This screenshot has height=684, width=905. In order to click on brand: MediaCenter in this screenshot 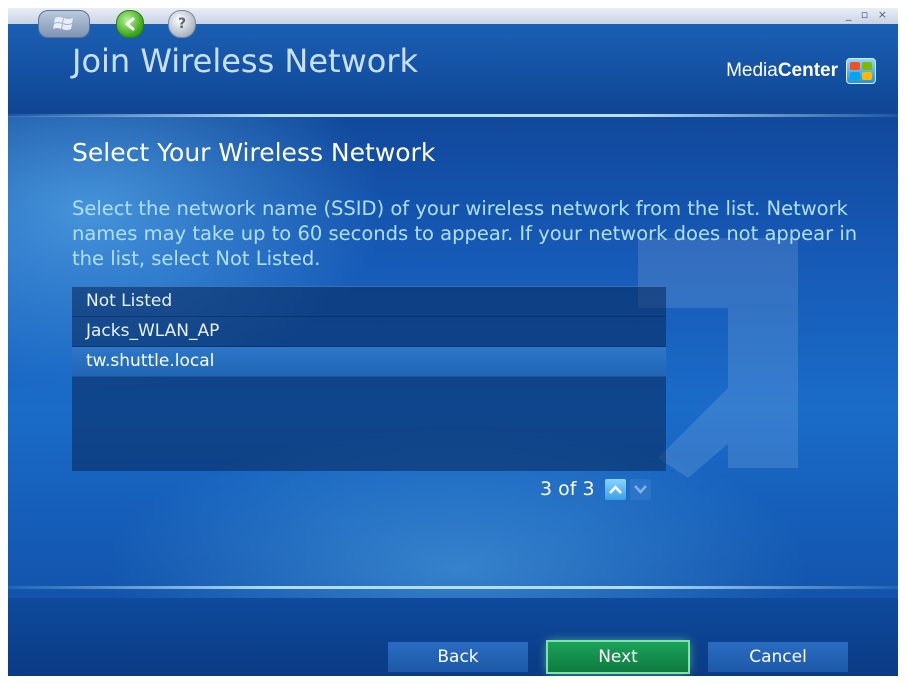, I will do `click(801, 71)`.